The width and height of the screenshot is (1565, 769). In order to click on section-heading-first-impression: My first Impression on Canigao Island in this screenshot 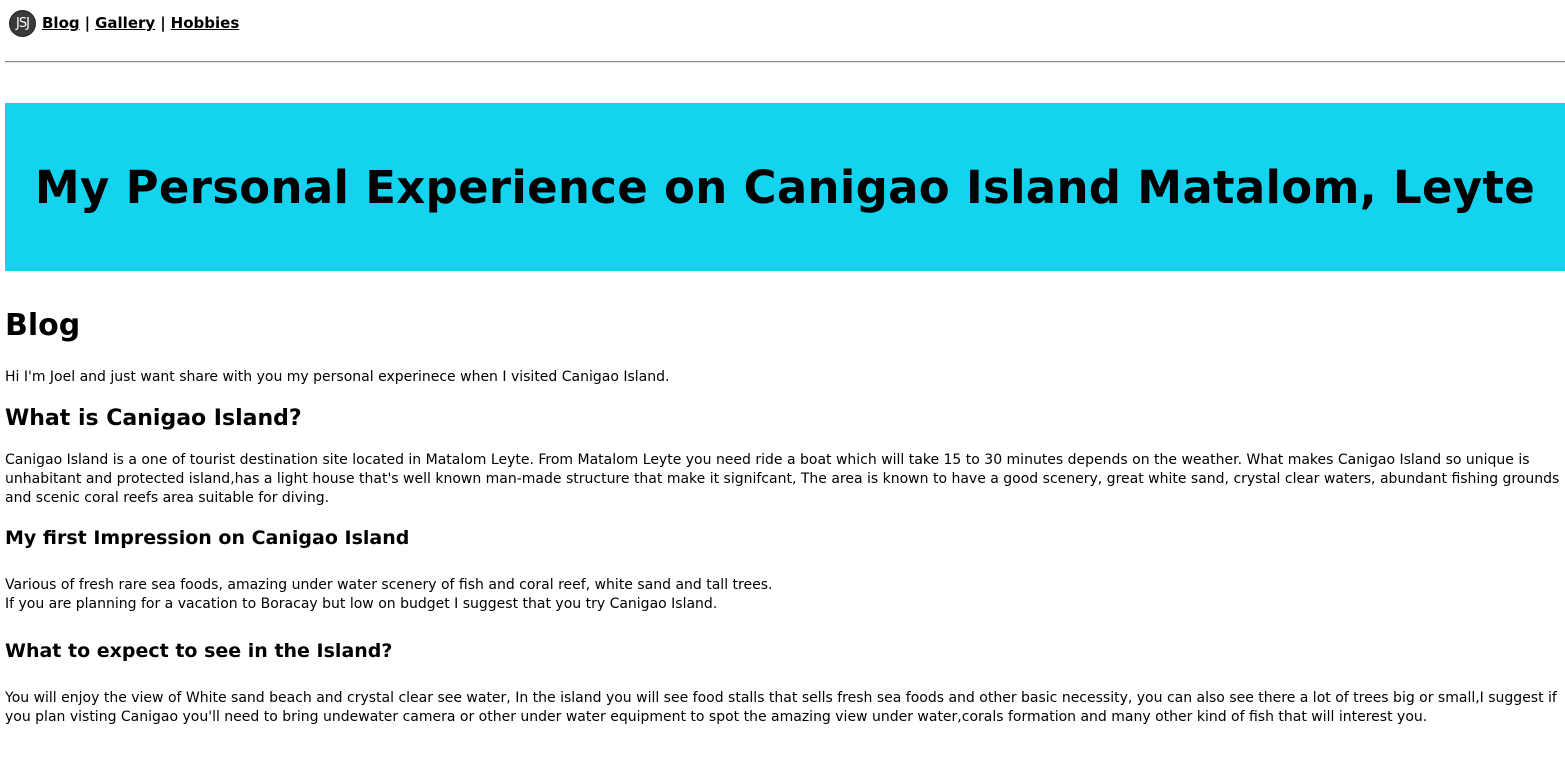, I will do `click(207, 538)`.